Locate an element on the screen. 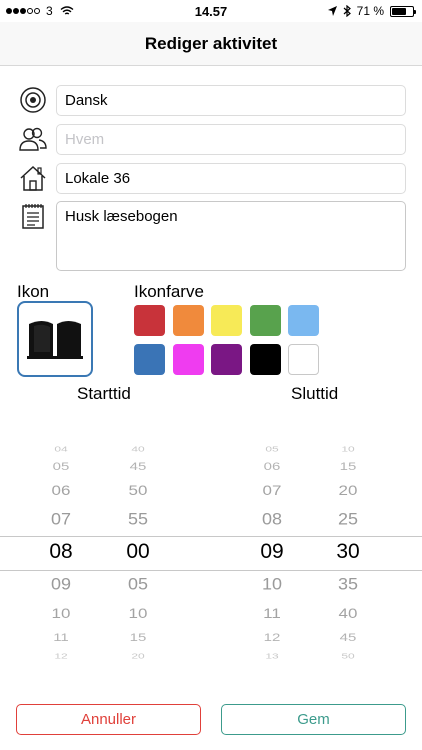  bluetooth-icon is located at coordinates (347, 11).